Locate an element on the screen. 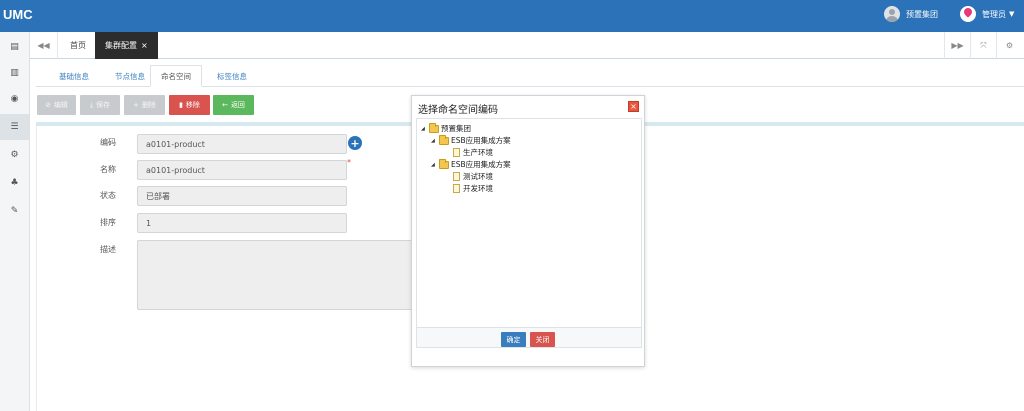  edit-button: ⊘ 编辑 is located at coordinates (56, 105).